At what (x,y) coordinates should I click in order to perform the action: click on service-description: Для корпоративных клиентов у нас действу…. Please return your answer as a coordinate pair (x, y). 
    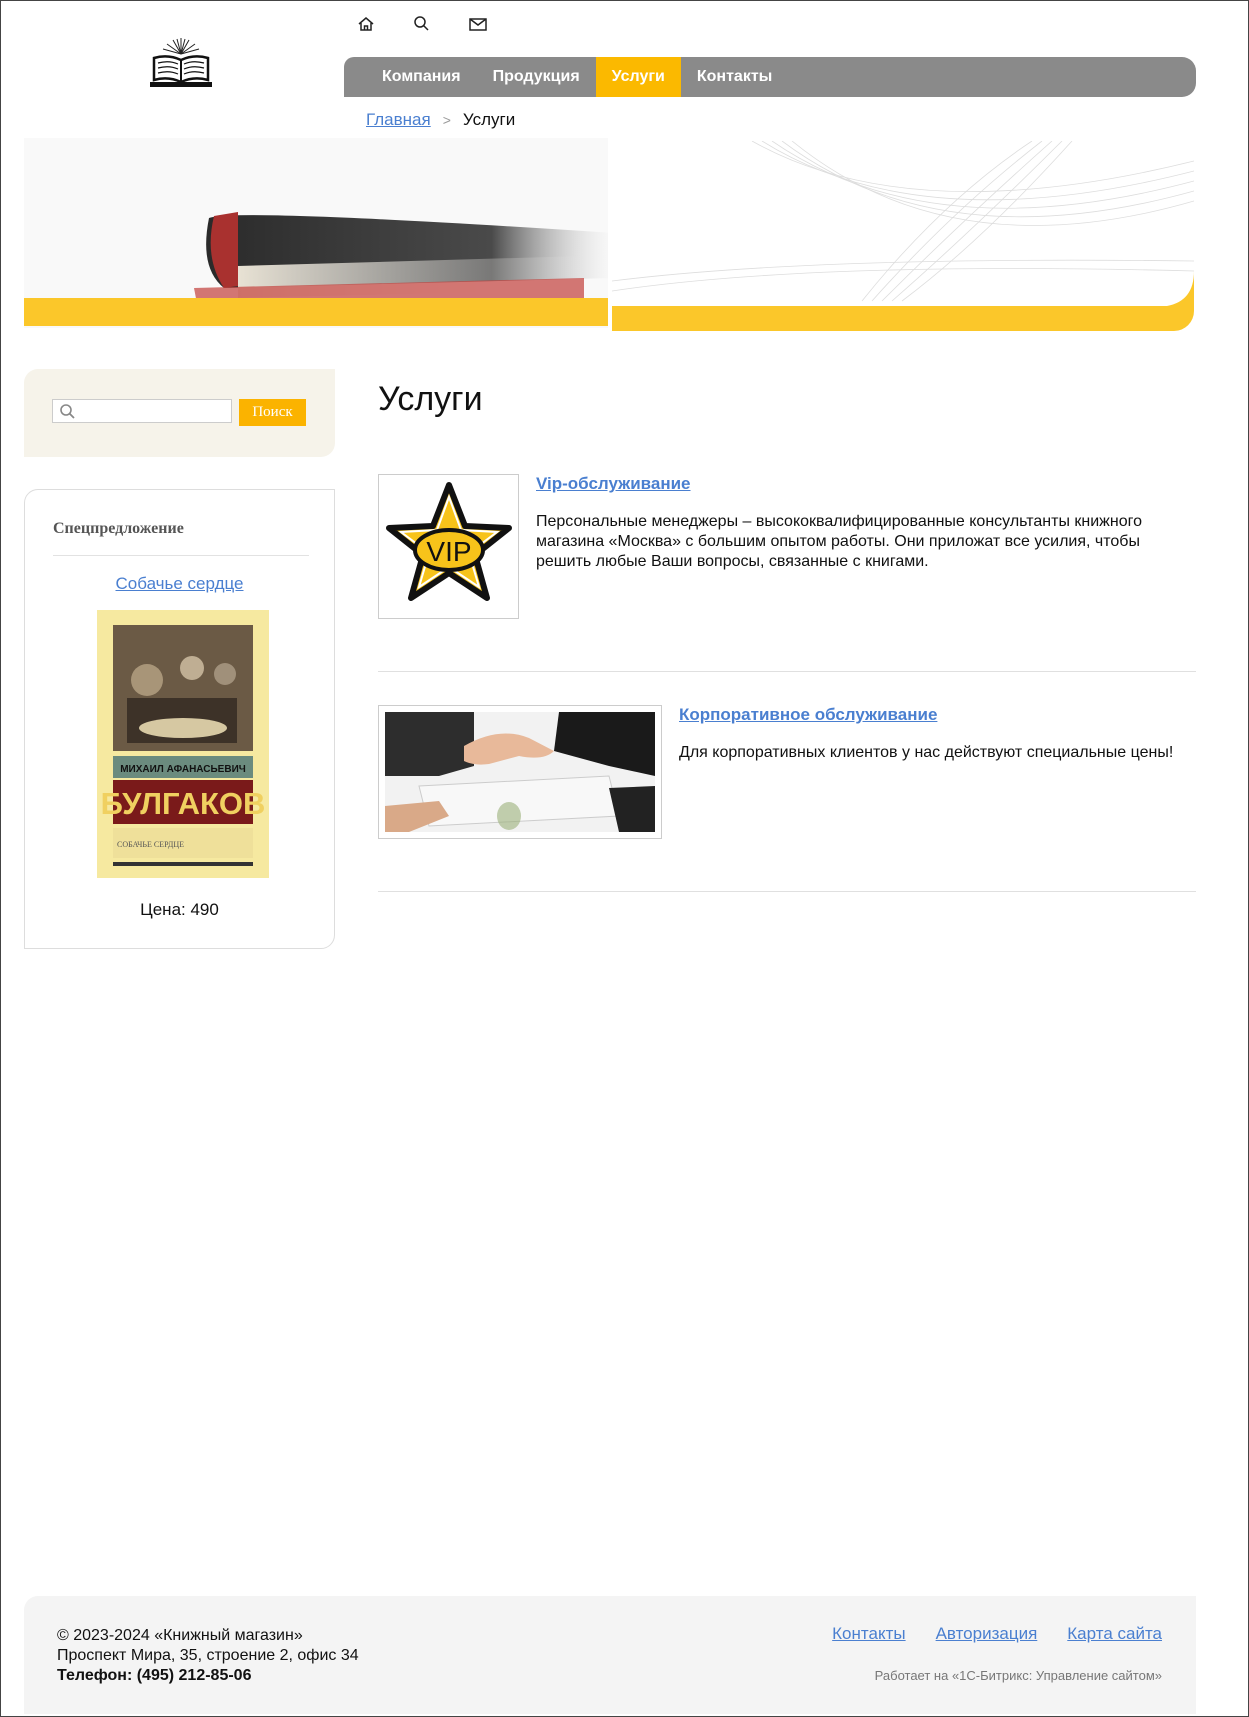
    Looking at the image, I should click on (926, 752).